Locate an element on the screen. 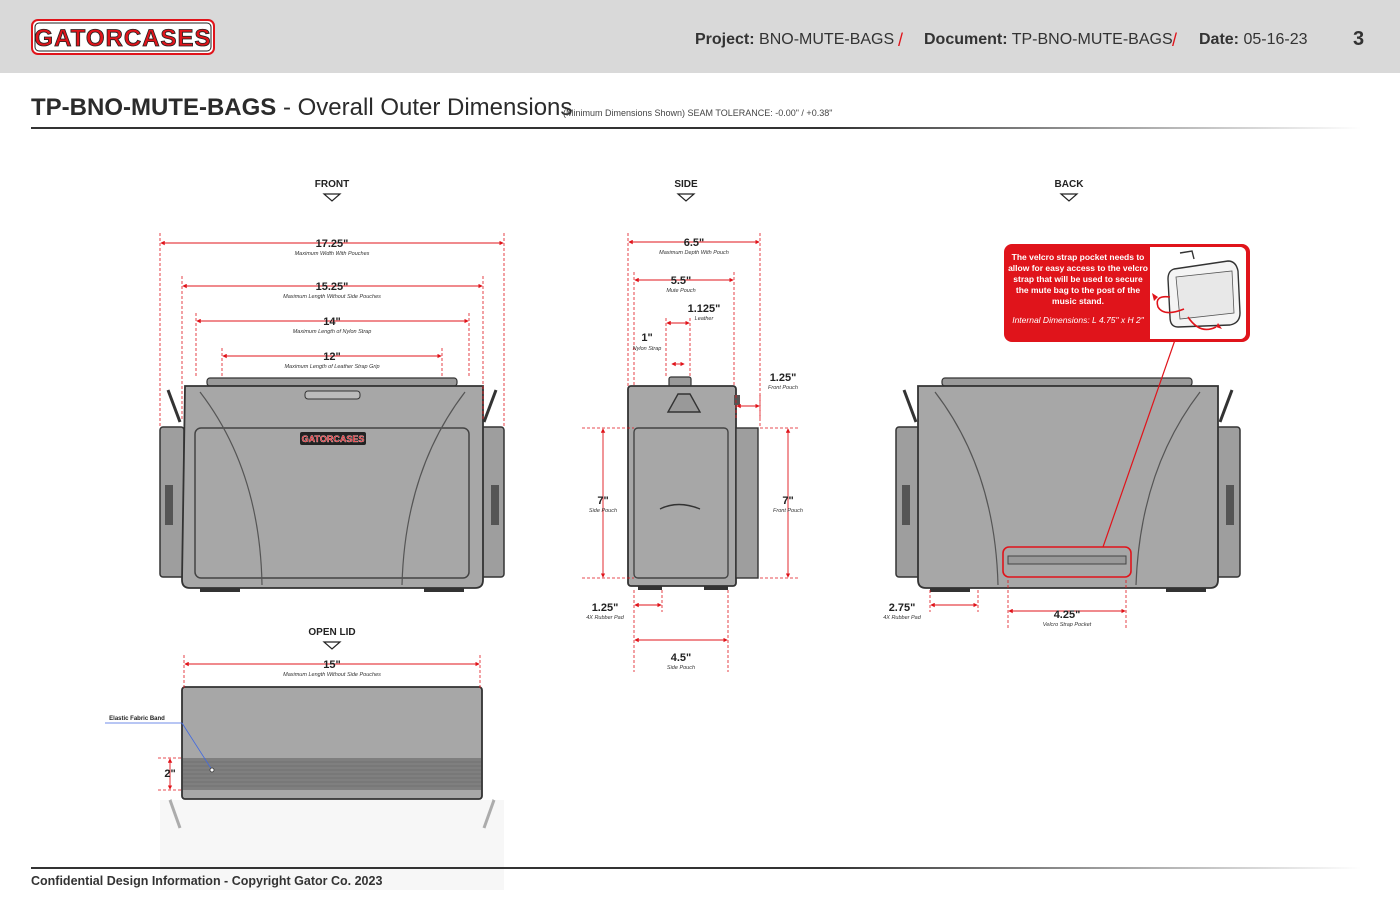  front-dim-caption: Maximum Length of Leather Strap Grip is located at coordinates (331, 367).